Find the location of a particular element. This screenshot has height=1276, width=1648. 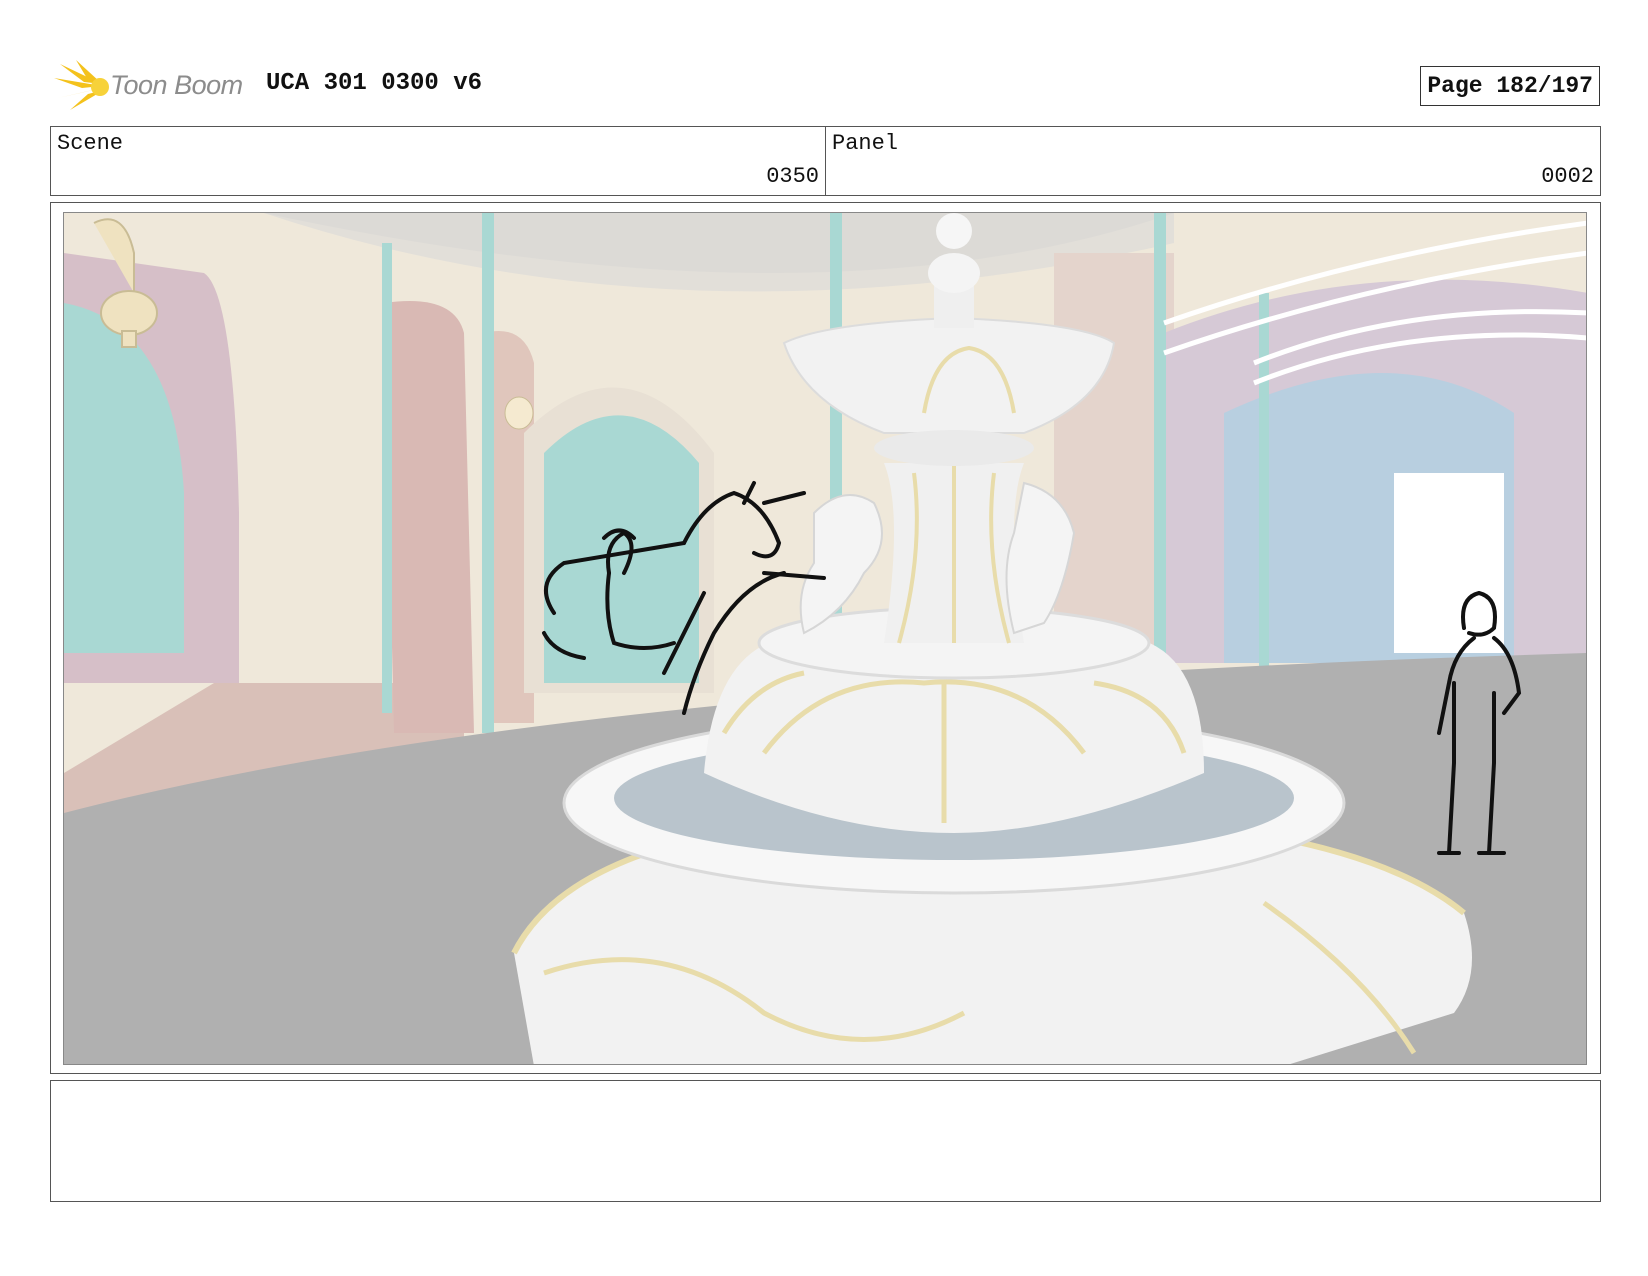

sunburst-icon is located at coordinates (81, 85).